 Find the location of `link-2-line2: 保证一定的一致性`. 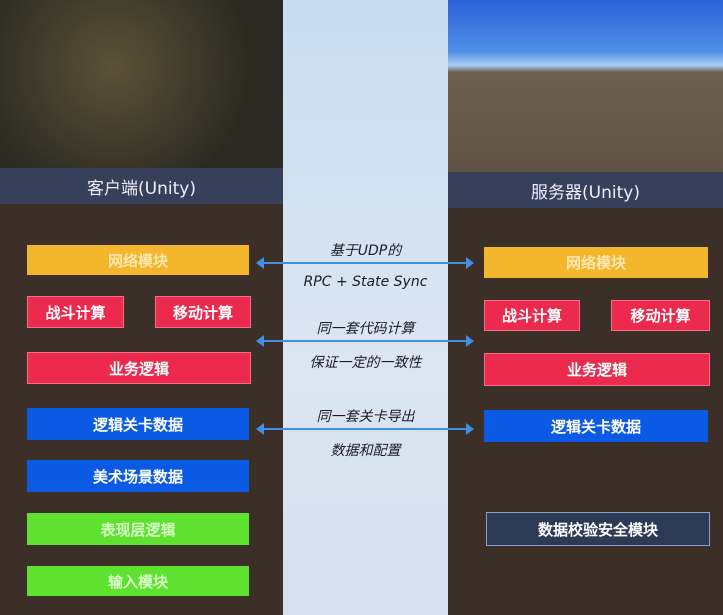

link-2-line2: 保证一定的一致性 is located at coordinates (365, 363).